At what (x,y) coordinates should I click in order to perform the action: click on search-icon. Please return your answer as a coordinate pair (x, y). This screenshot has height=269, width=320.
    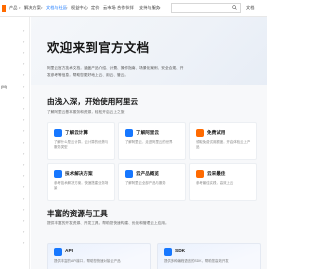
    Looking at the image, I should click on (234, 7).